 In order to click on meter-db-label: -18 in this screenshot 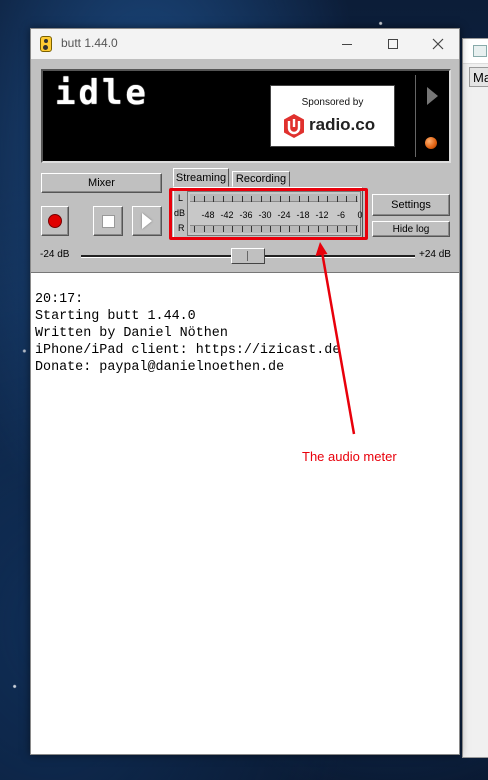, I will do `click(303, 215)`.